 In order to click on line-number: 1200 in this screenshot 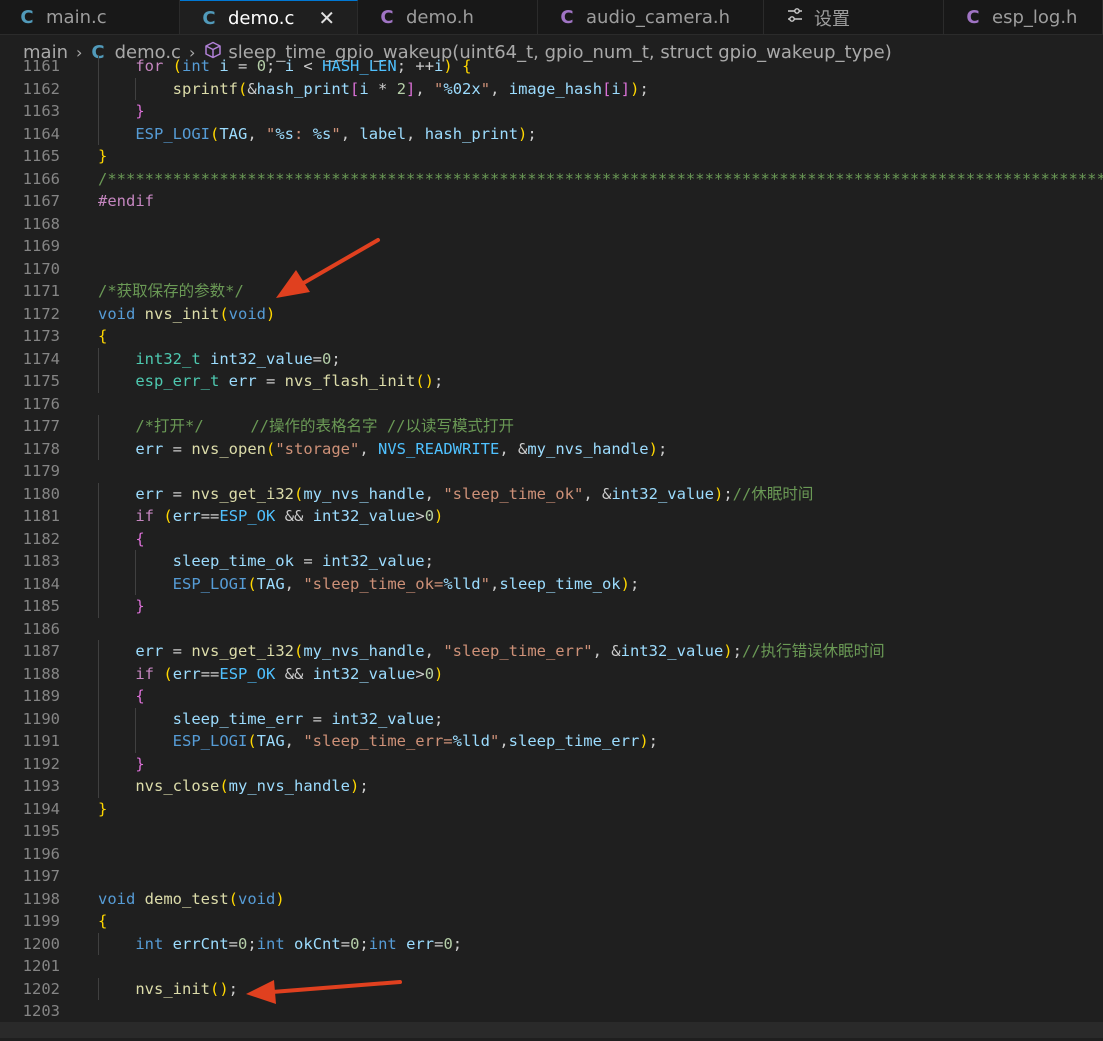, I will do `click(41, 943)`.